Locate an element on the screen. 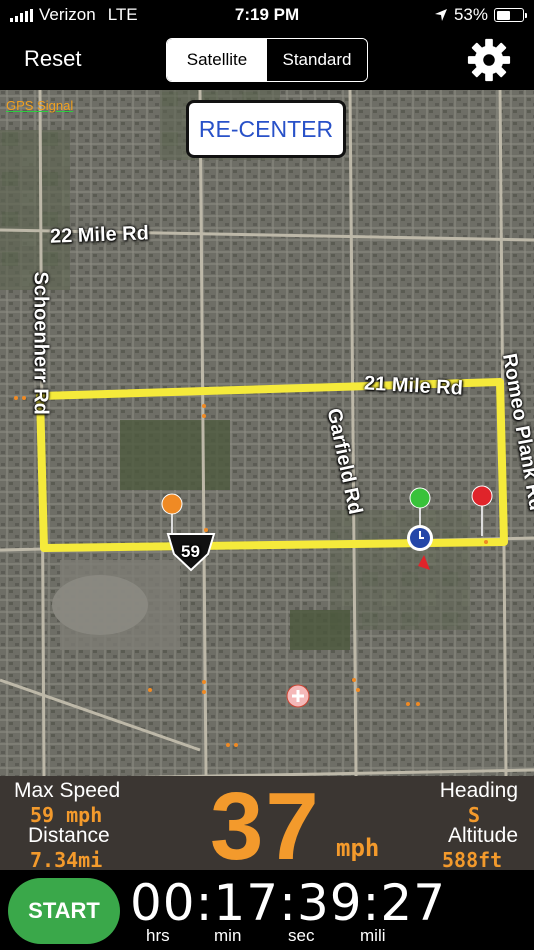  timer-unit-min: min is located at coordinates (228, 935).